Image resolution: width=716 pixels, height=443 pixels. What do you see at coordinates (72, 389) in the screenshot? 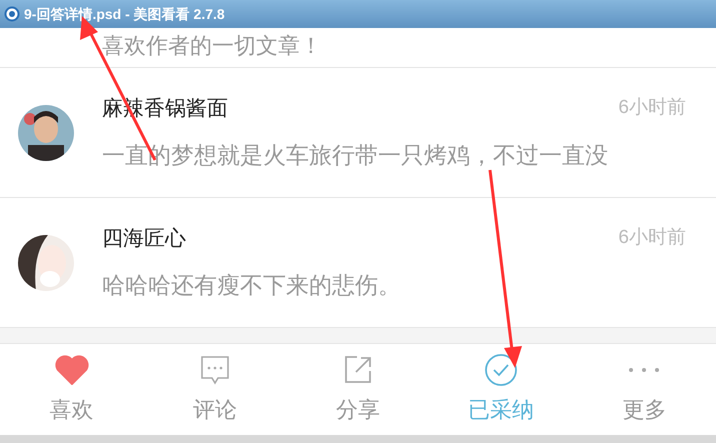
I see `tab: 喜欢` at bounding box center [72, 389].